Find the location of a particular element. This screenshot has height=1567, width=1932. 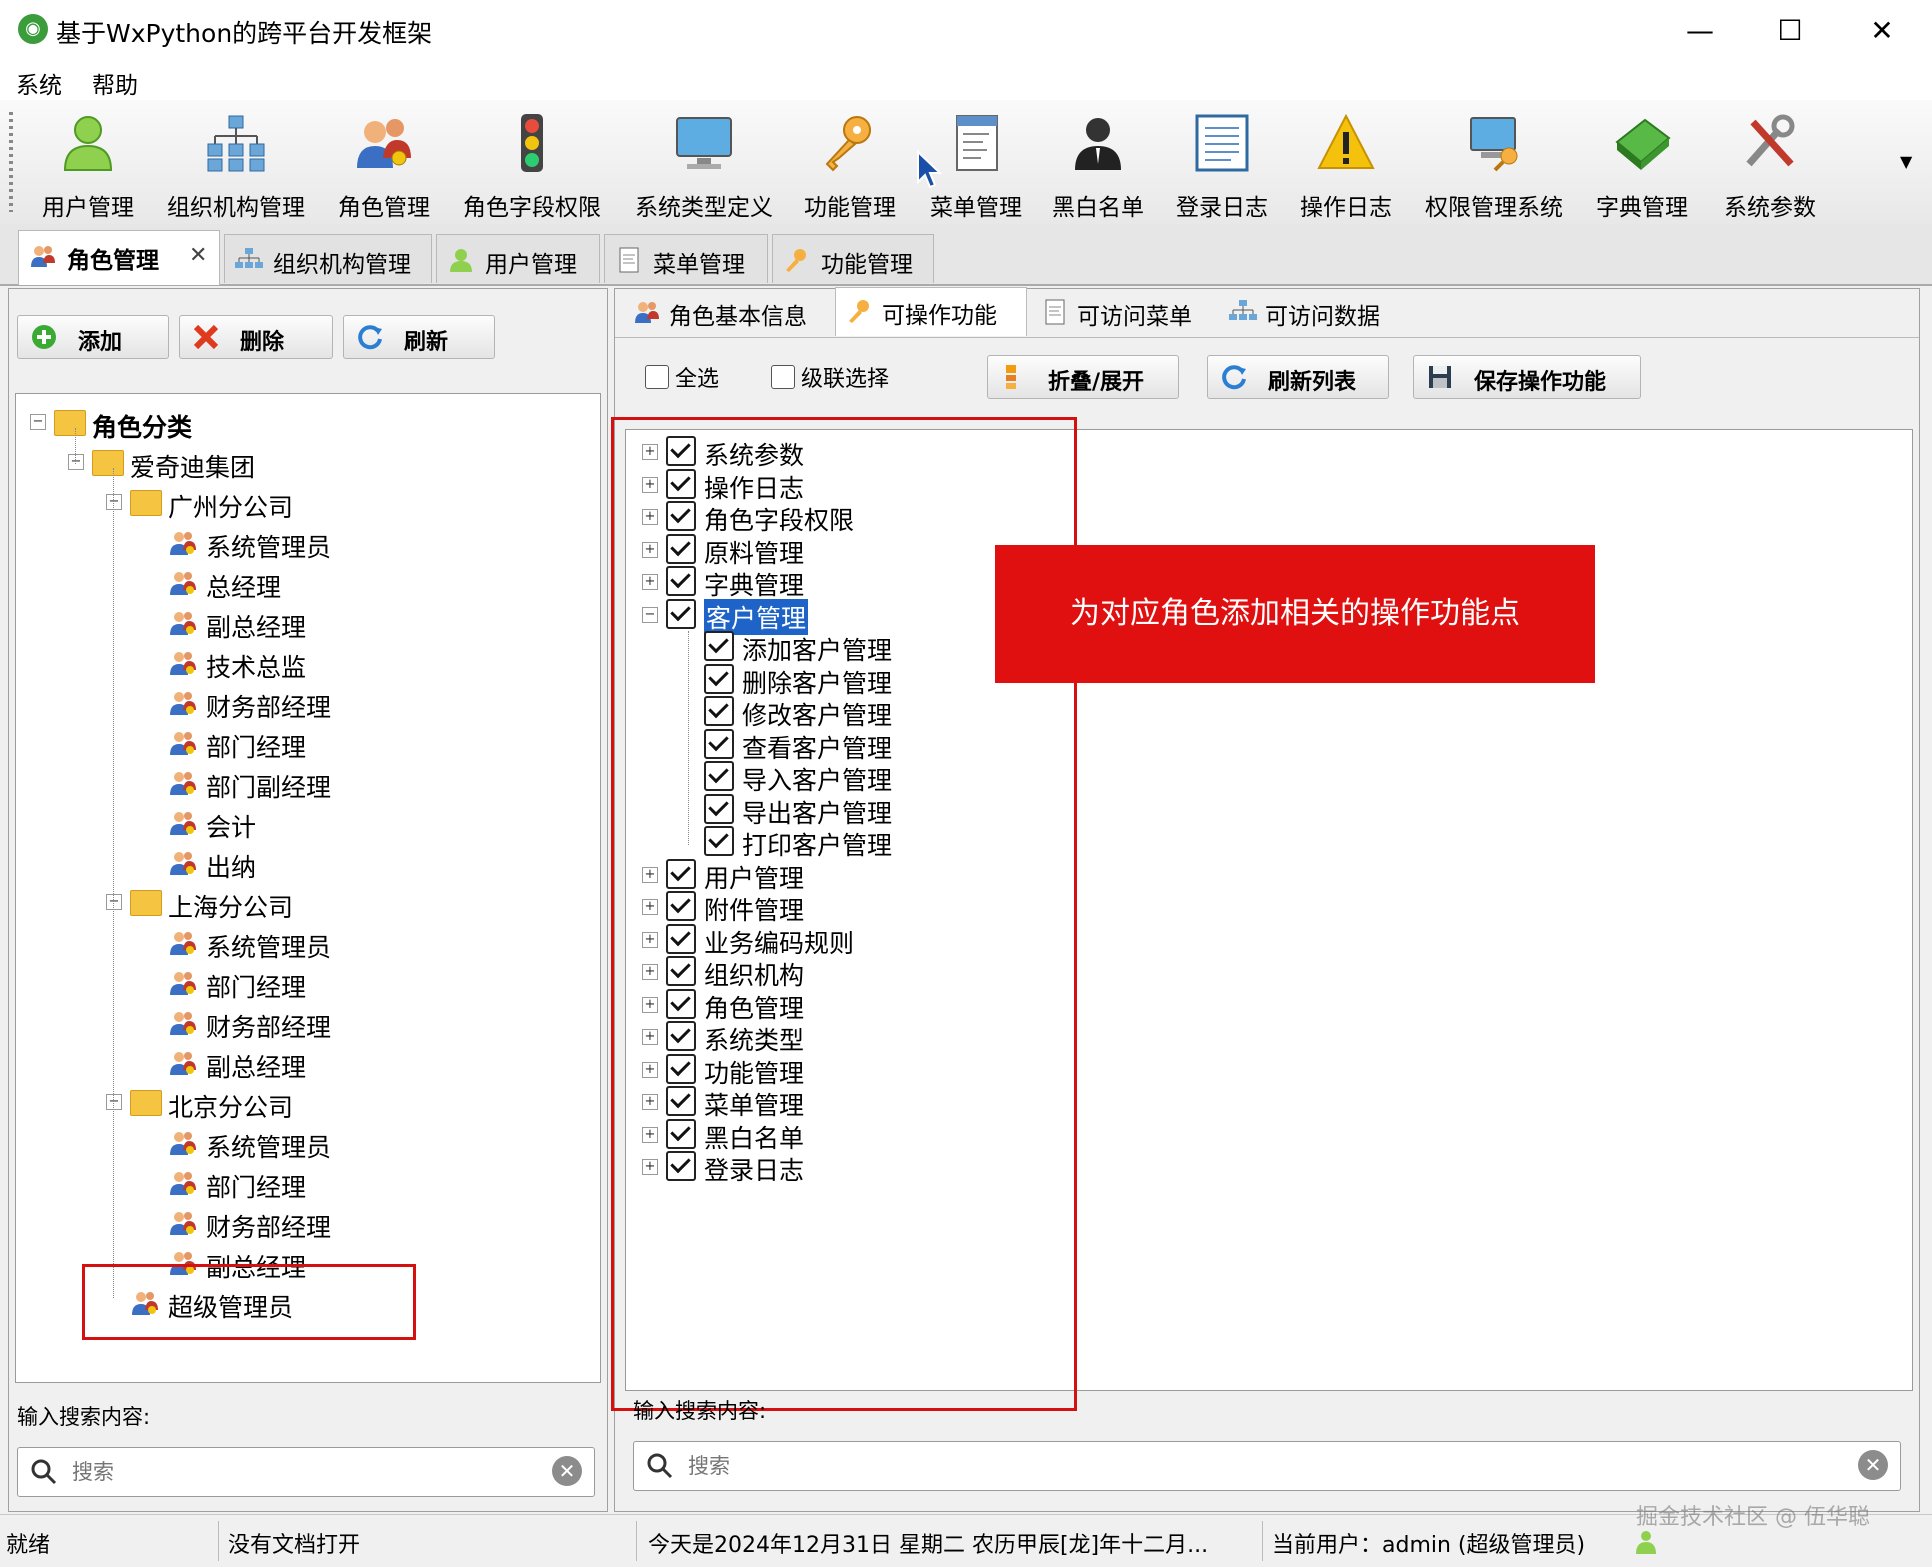

toolbar-loginlog-button: 登录日志 is located at coordinates (1222, 163).